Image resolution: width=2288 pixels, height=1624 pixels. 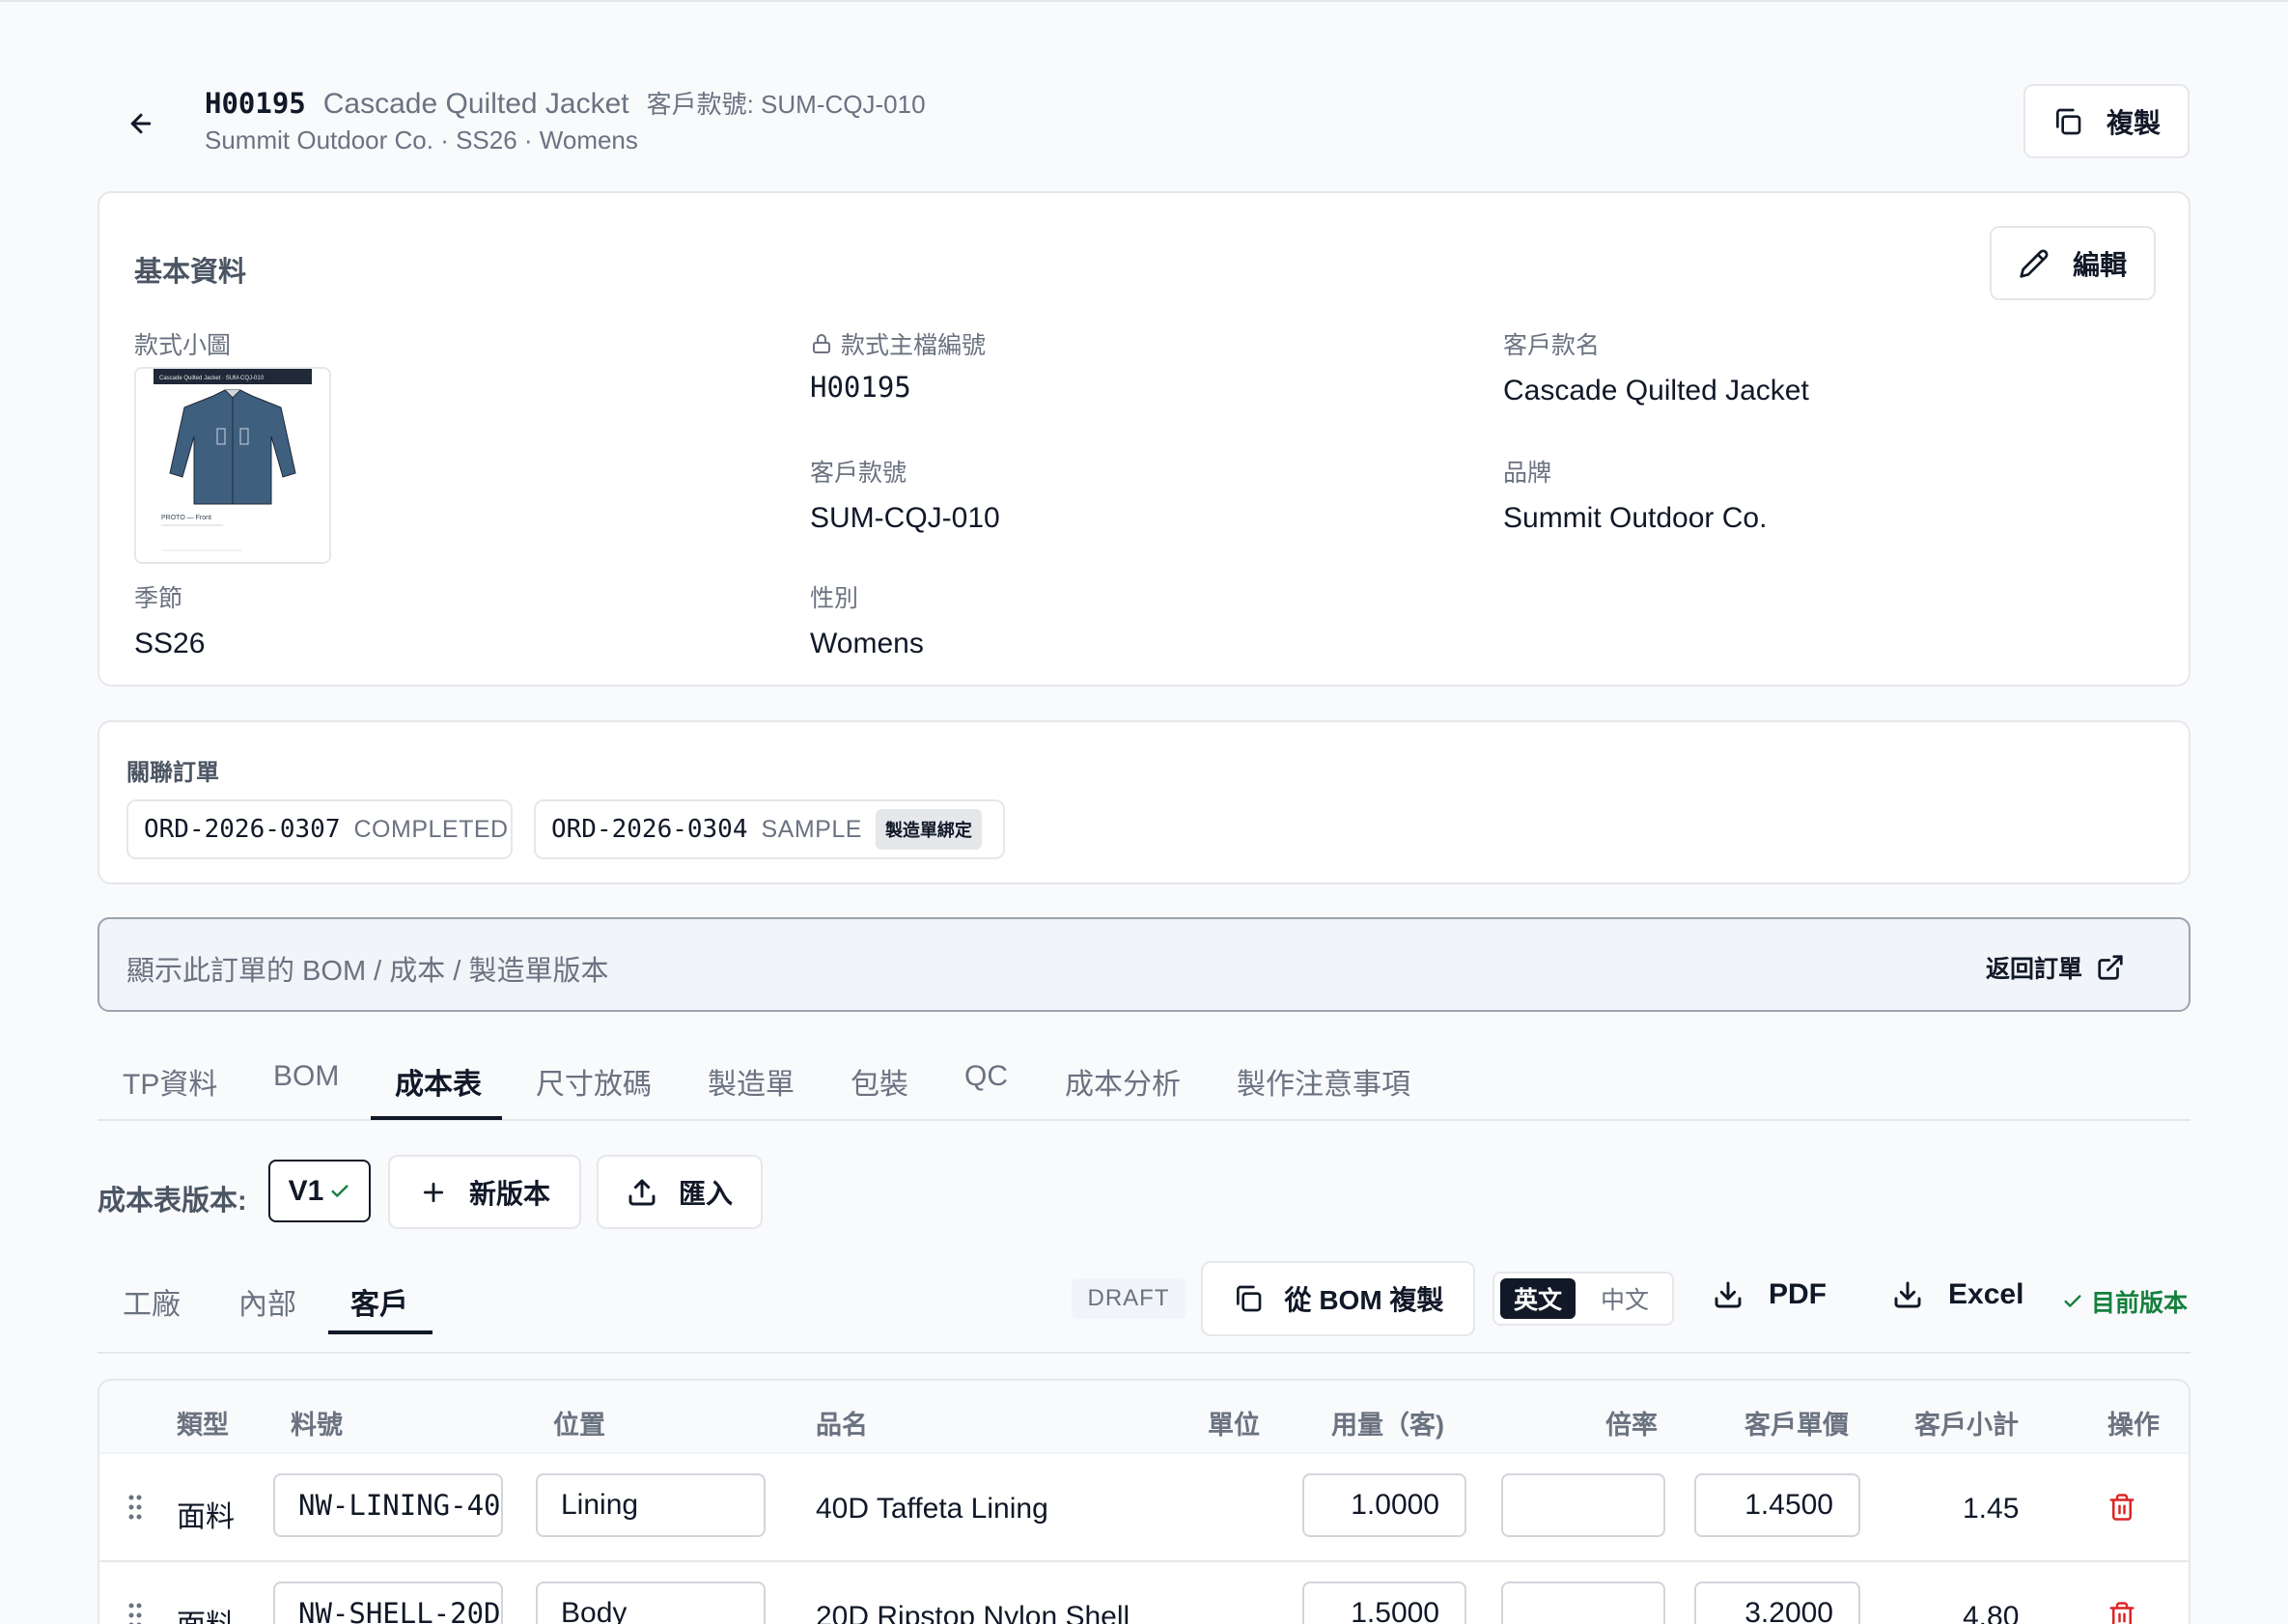 I want to click on tab-grading: 尺寸放碼, so click(x=594, y=1081).